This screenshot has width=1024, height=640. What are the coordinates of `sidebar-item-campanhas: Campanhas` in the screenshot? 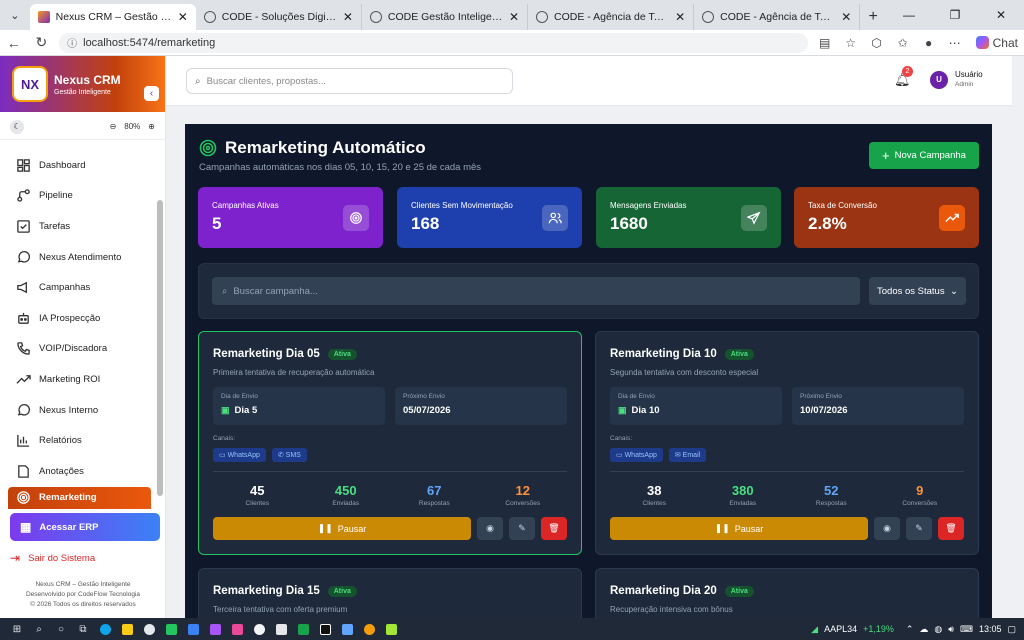 It's located at (82, 287).